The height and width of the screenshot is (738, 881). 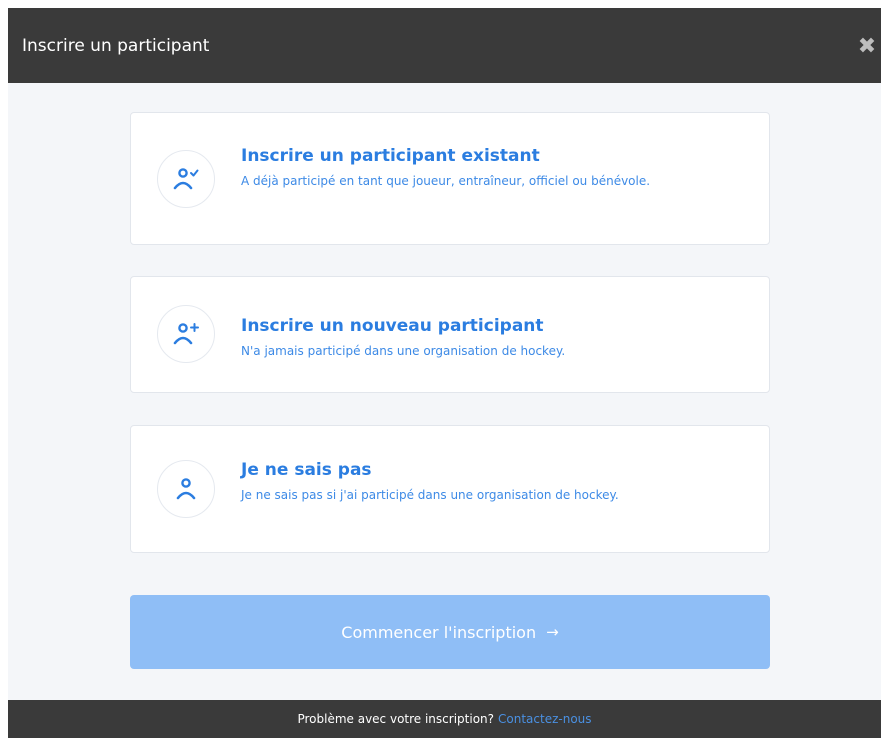 What do you see at coordinates (306, 470) in the screenshot?
I see `option-title: Je ne sais pas` at bounding box center [306, 470].